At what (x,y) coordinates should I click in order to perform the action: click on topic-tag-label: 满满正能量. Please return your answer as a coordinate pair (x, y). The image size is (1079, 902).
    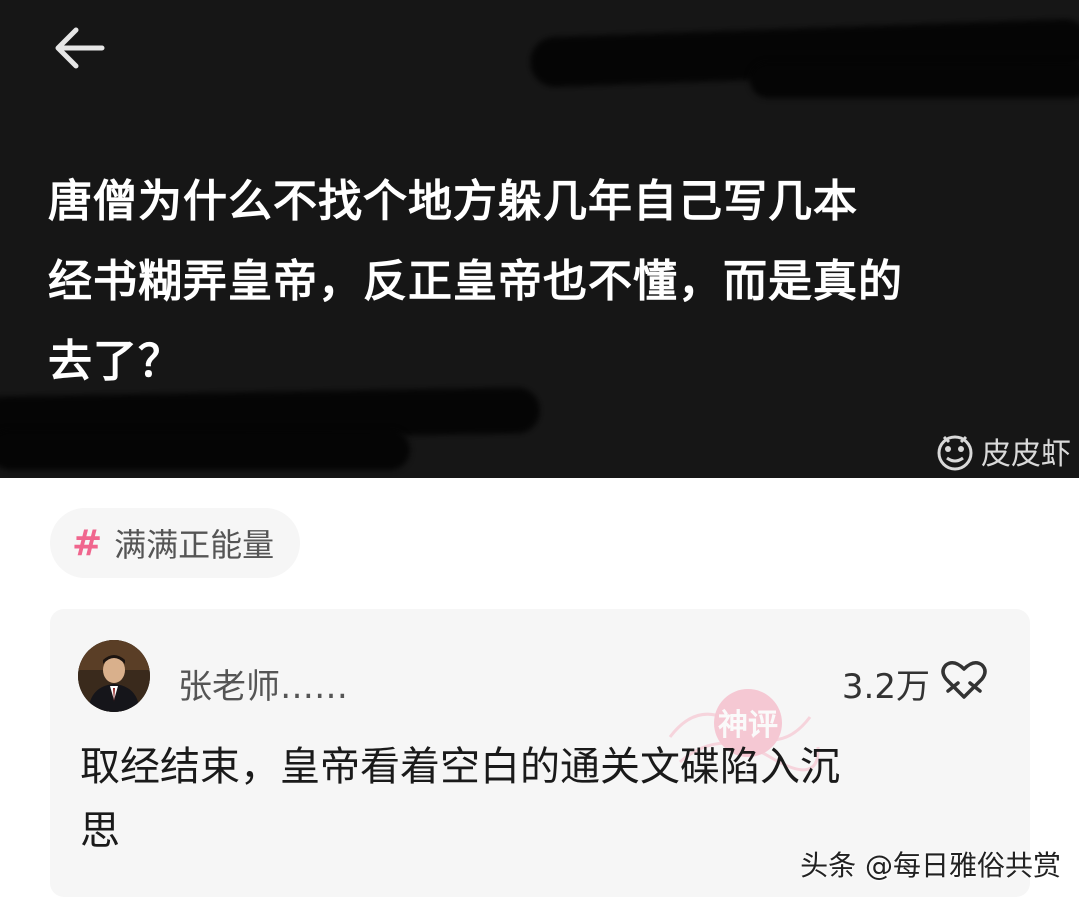
    Looking at the image, I should click on (194, 545).